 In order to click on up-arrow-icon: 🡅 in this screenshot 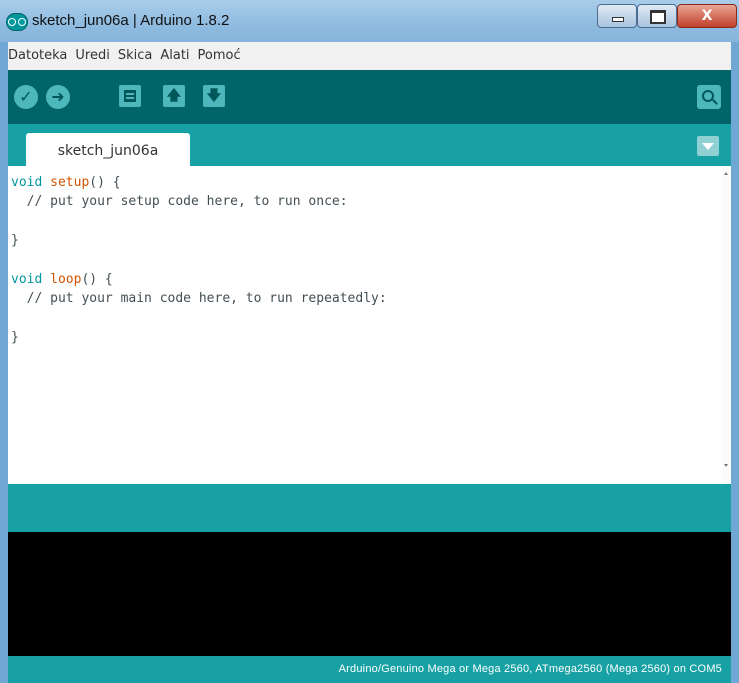, I will do `click(174, 96)`.